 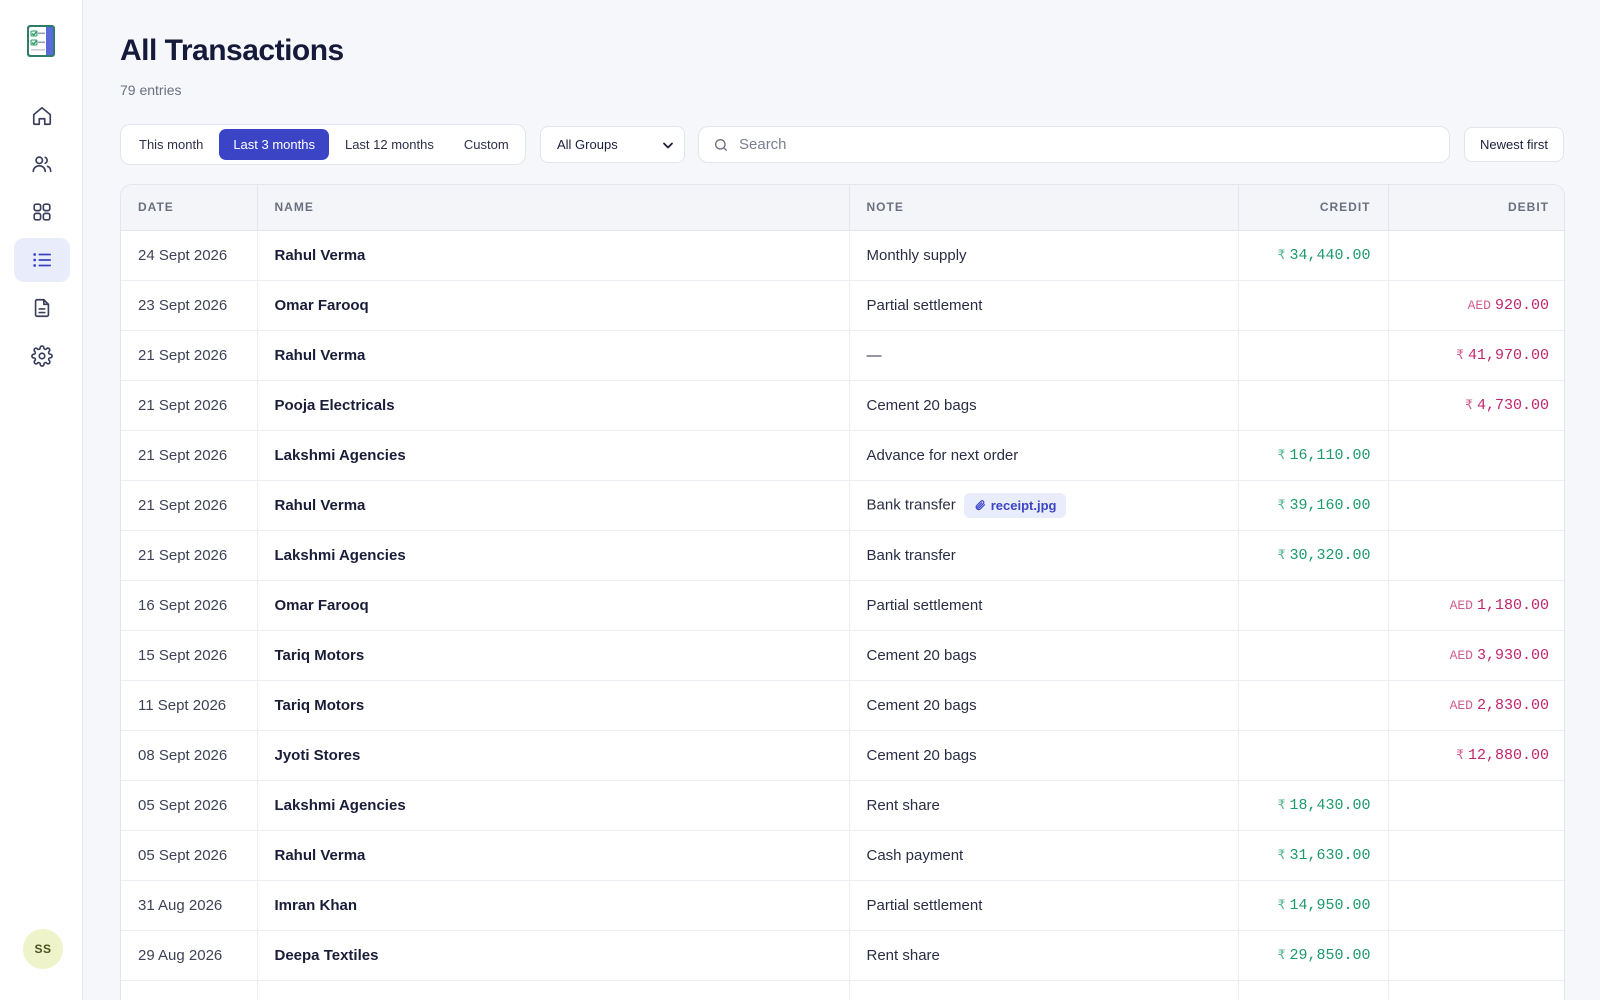 What do you see at coordinates (1044, 605) in the screenshot?
I see `row-note: Partial settlement` at bounding box center [1044, 605].